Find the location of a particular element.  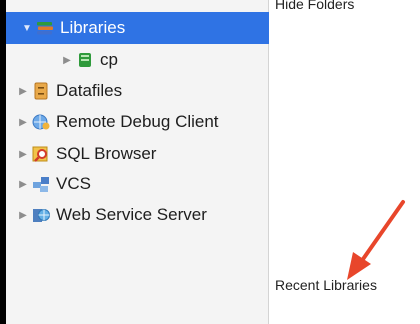

tree-item-label: Libraries is located at coordinates (93, 27).